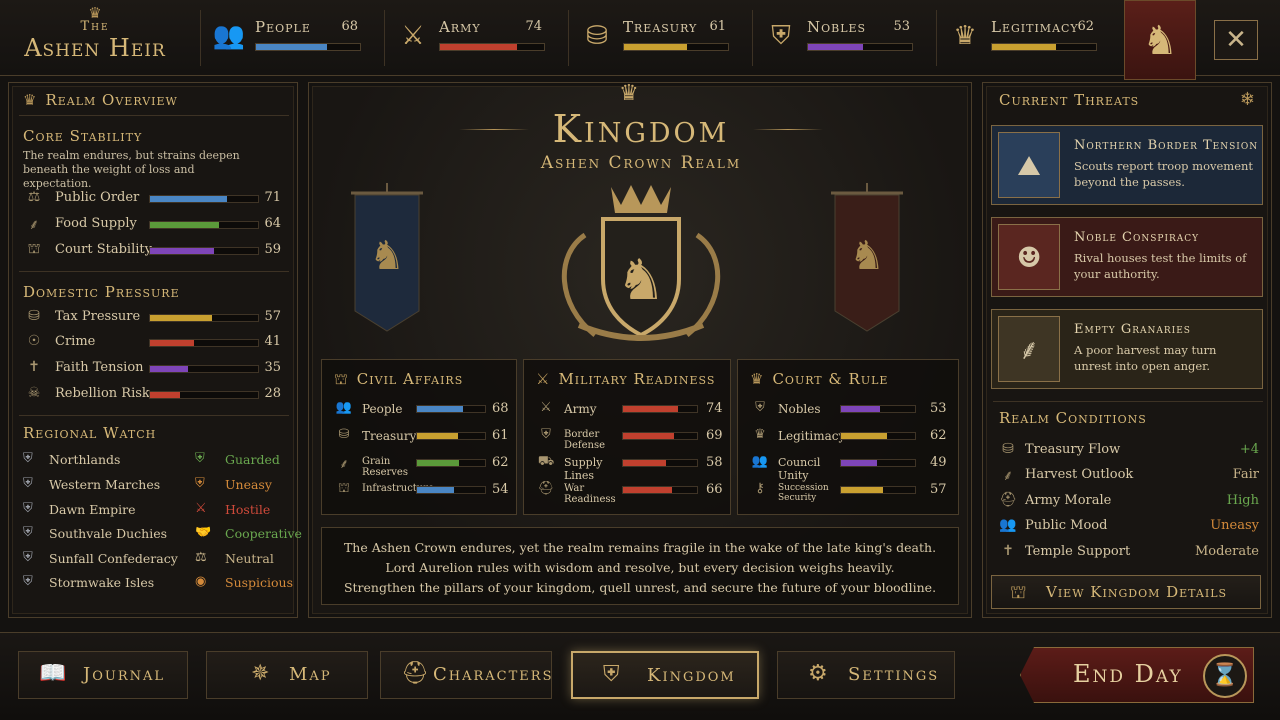 This screenshot has height=720, width=1280. I want to click on stat-row-crime: ☉ Crime 41, so click(156, 343).